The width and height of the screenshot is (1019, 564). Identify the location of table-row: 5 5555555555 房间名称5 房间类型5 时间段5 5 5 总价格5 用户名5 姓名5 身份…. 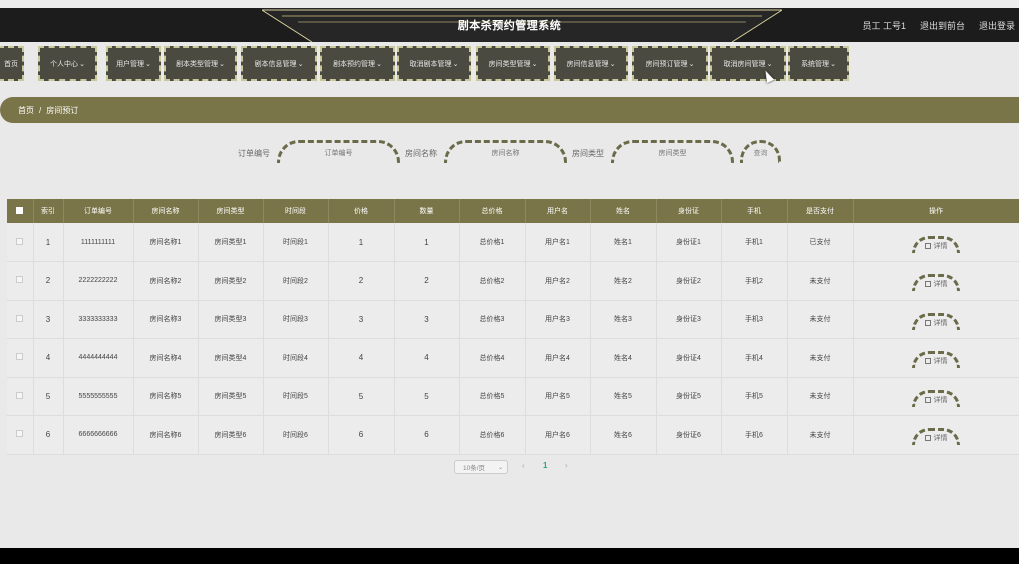
(513, 396).